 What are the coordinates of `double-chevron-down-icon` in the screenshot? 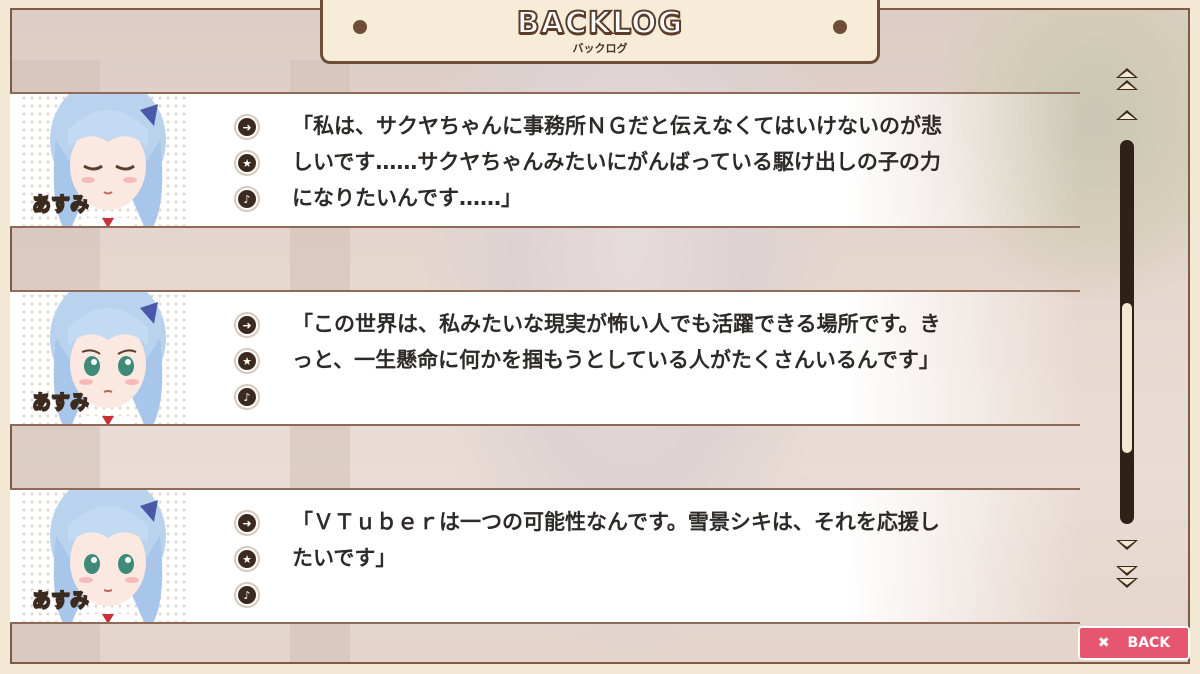 It's located at (1127, 571).